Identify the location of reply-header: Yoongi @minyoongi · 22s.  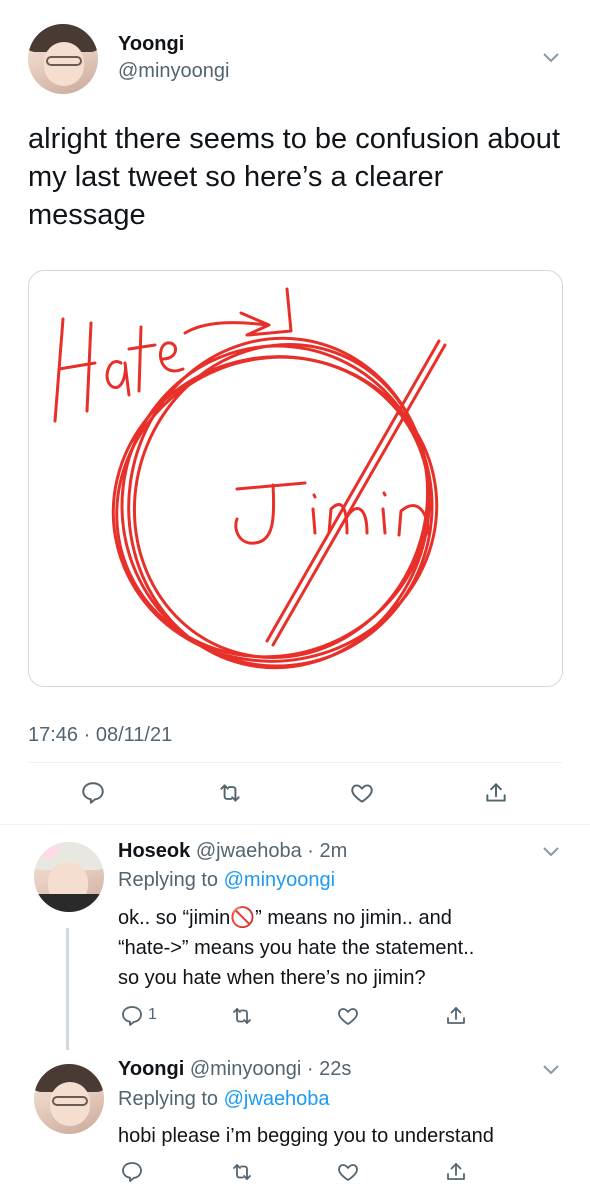
(234, 1069).